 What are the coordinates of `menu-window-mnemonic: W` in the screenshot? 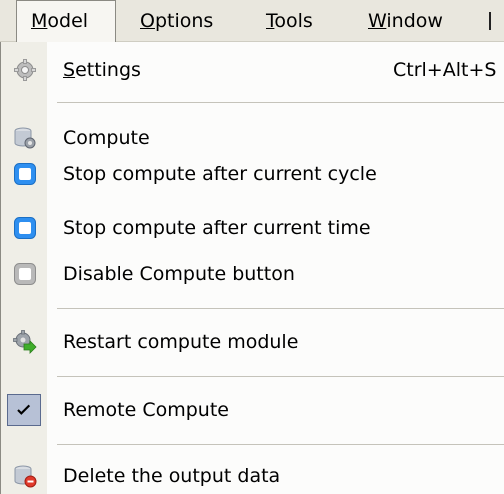 It's located at (377, 21).